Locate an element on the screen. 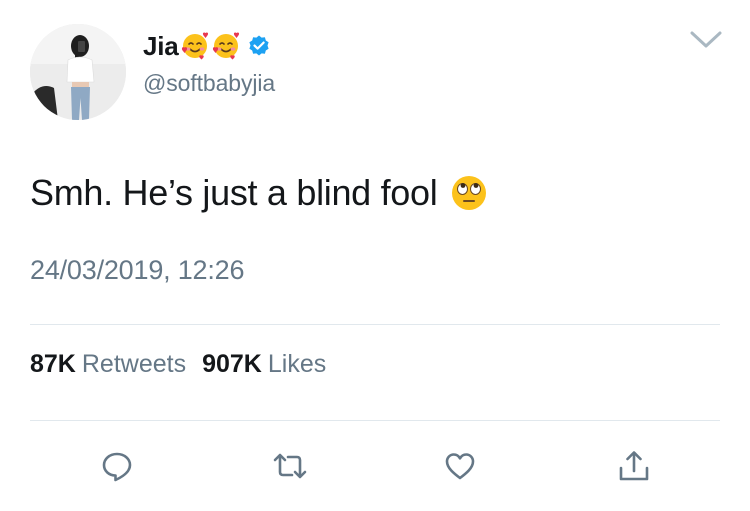  face-with-rolling-eyes-icon is located at coordinates (469, 193).